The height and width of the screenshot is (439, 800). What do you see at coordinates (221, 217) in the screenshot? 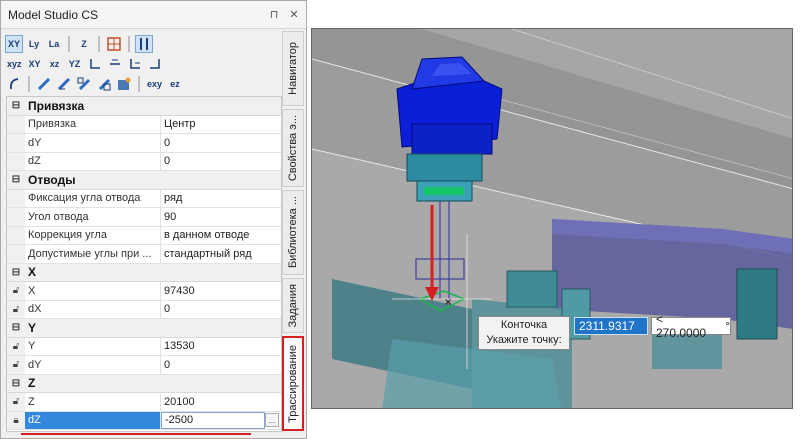
I see `property-value: 90` at bounding box center [221, 217].